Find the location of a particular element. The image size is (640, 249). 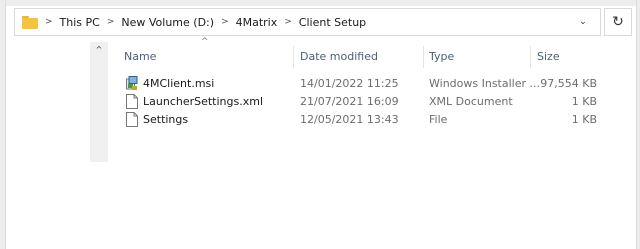

file-type: XML Document is located at coordinates (471, 101).